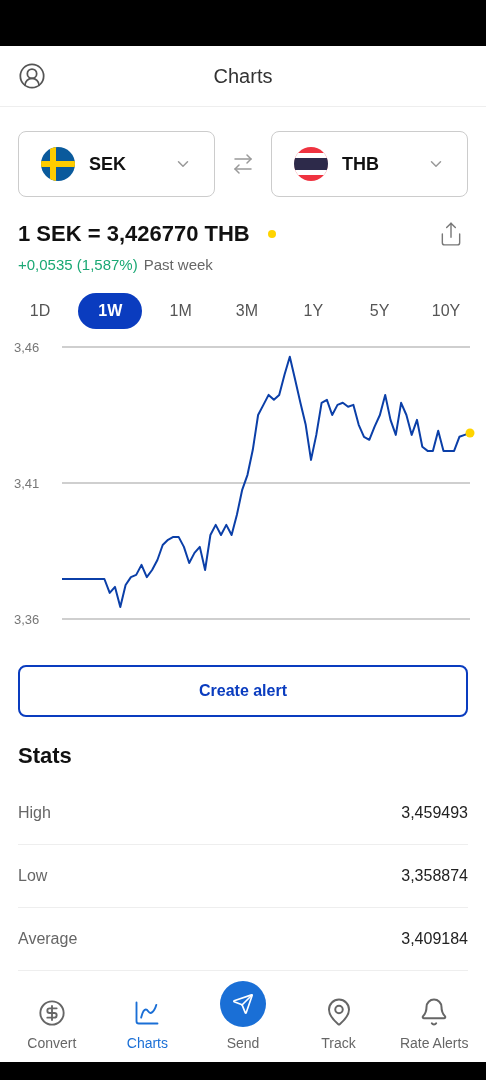  I want to click on rate-change: +0,0535 (1,587%), so click(78, 265).